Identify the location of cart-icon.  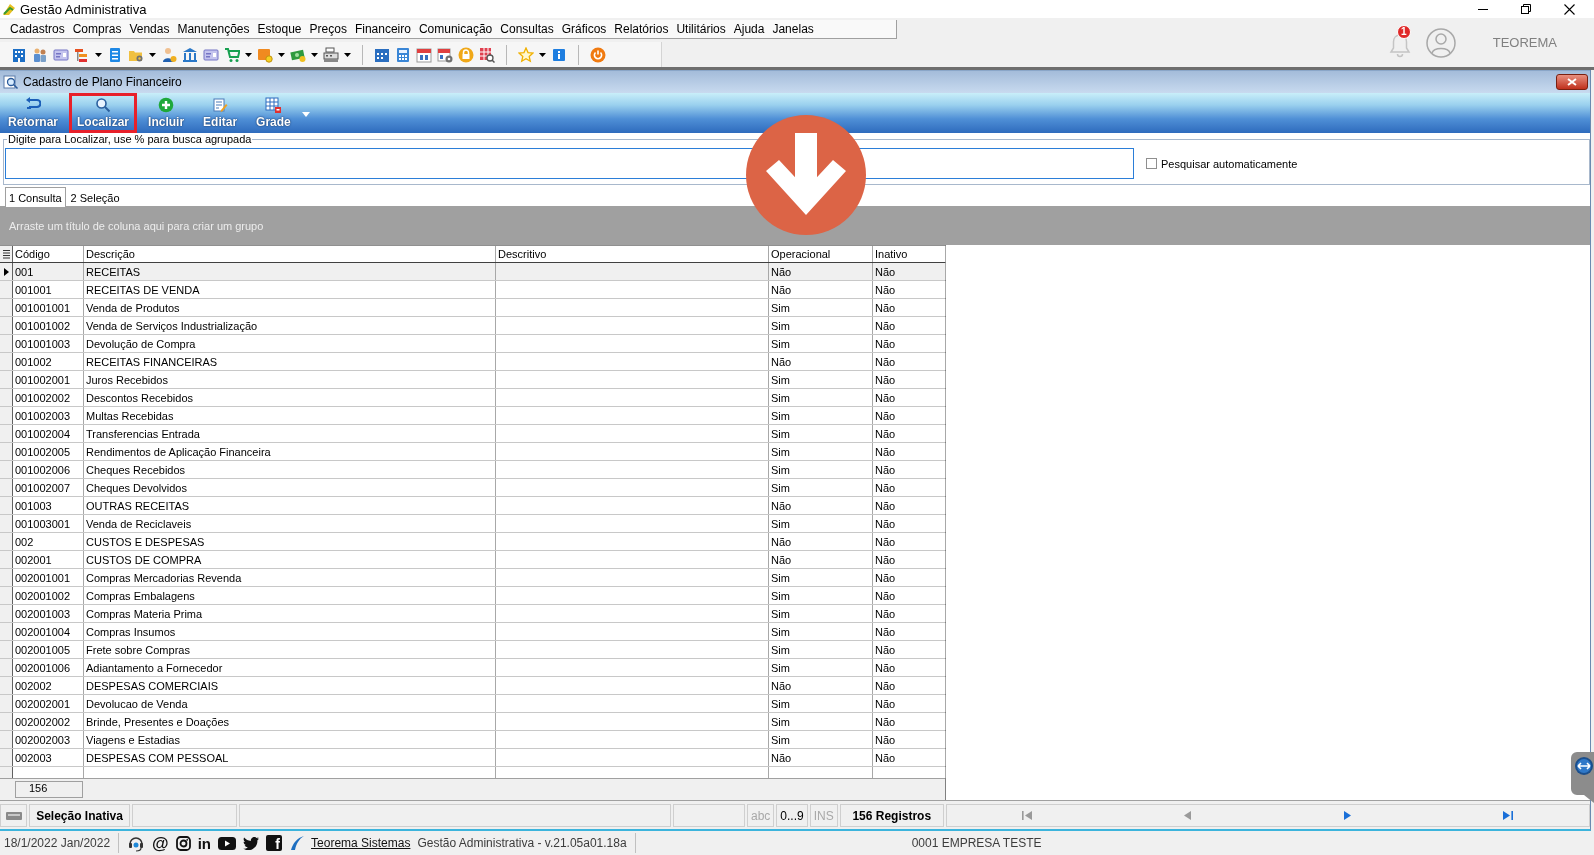
(232, 54).